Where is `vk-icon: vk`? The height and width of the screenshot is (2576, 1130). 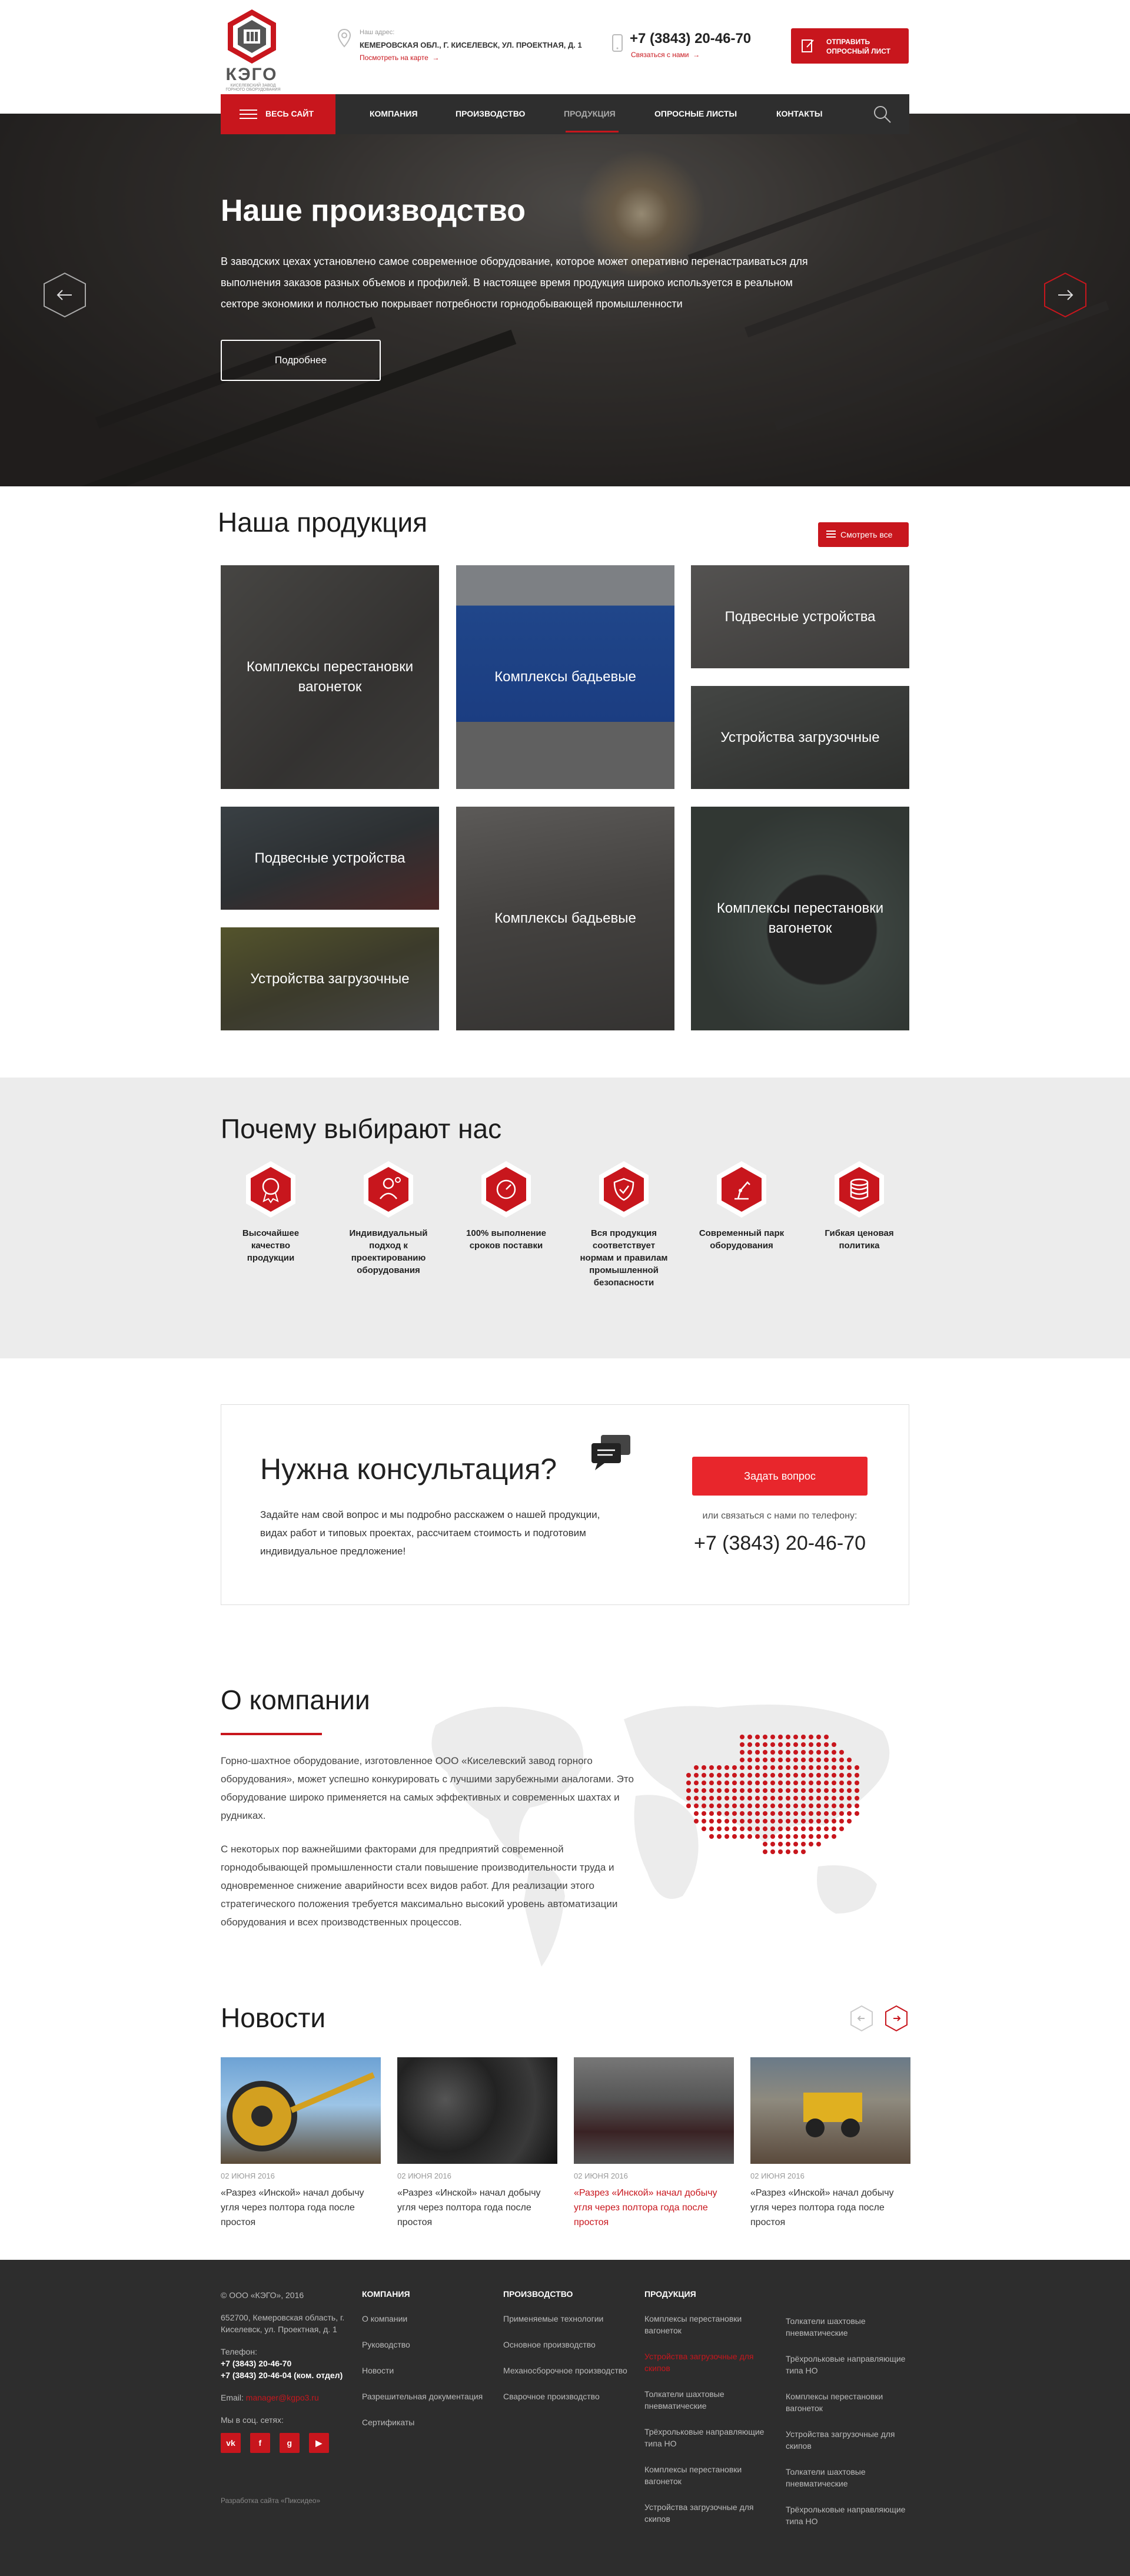
vk-icon: vk is located at coordinates (231, 2443).